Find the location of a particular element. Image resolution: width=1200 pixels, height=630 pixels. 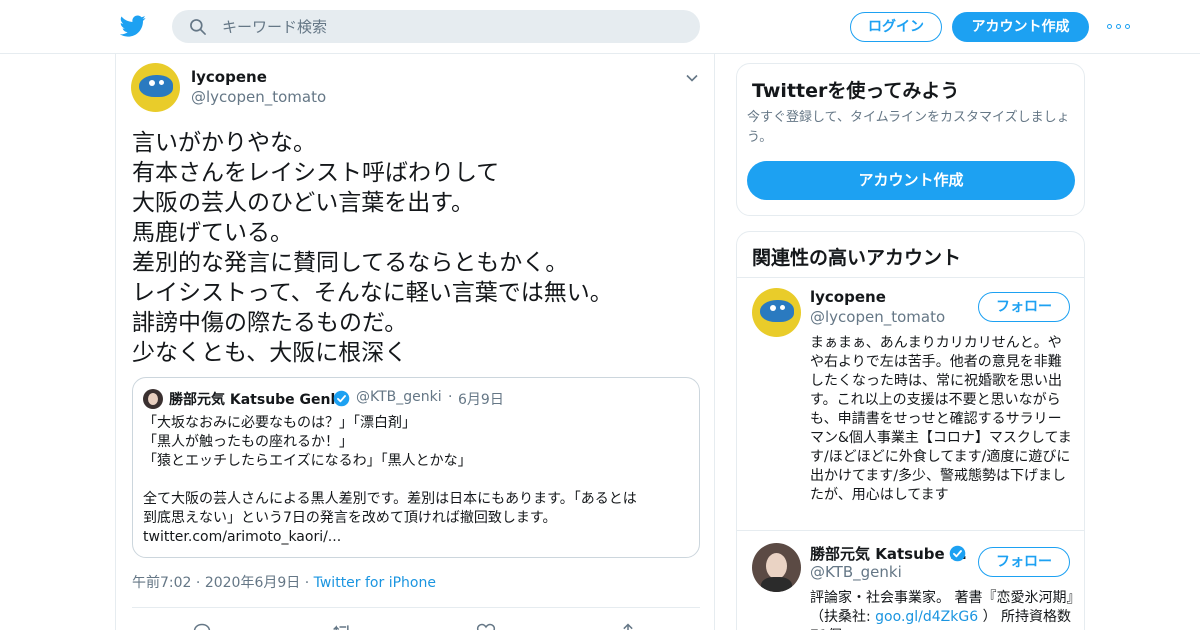

twitter-bird-icon is located at coordinates (133, 26).